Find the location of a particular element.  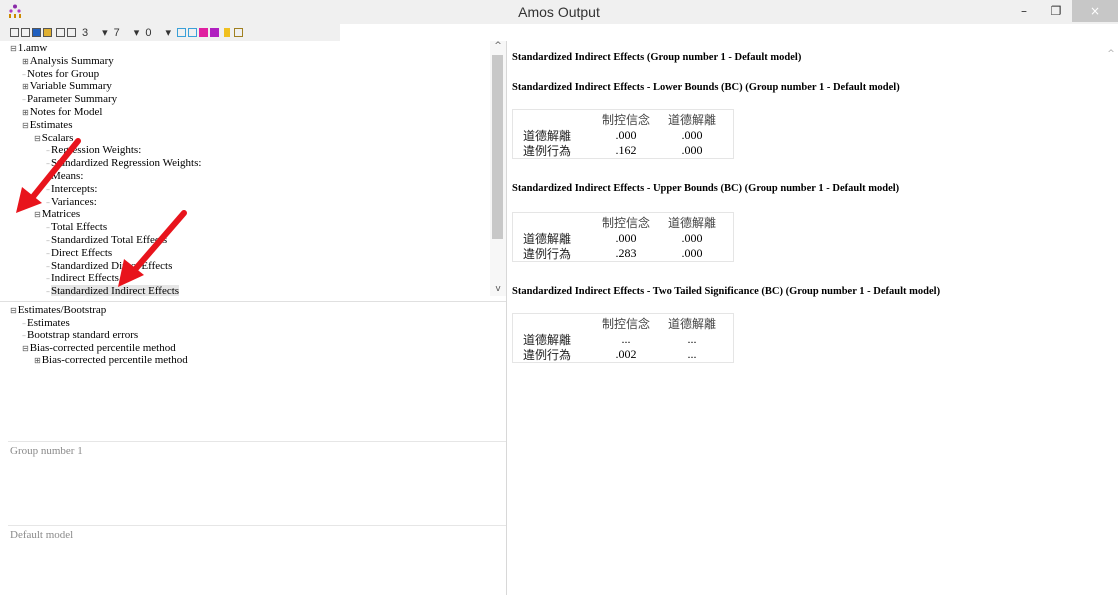

output-scroll-up-icon: ^ is located at coordinates (1111, 54).